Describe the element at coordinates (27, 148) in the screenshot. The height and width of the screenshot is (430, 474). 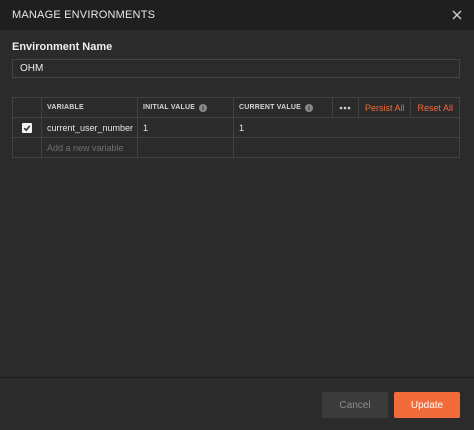
I see `new-row-checkbox-cell` at that location.